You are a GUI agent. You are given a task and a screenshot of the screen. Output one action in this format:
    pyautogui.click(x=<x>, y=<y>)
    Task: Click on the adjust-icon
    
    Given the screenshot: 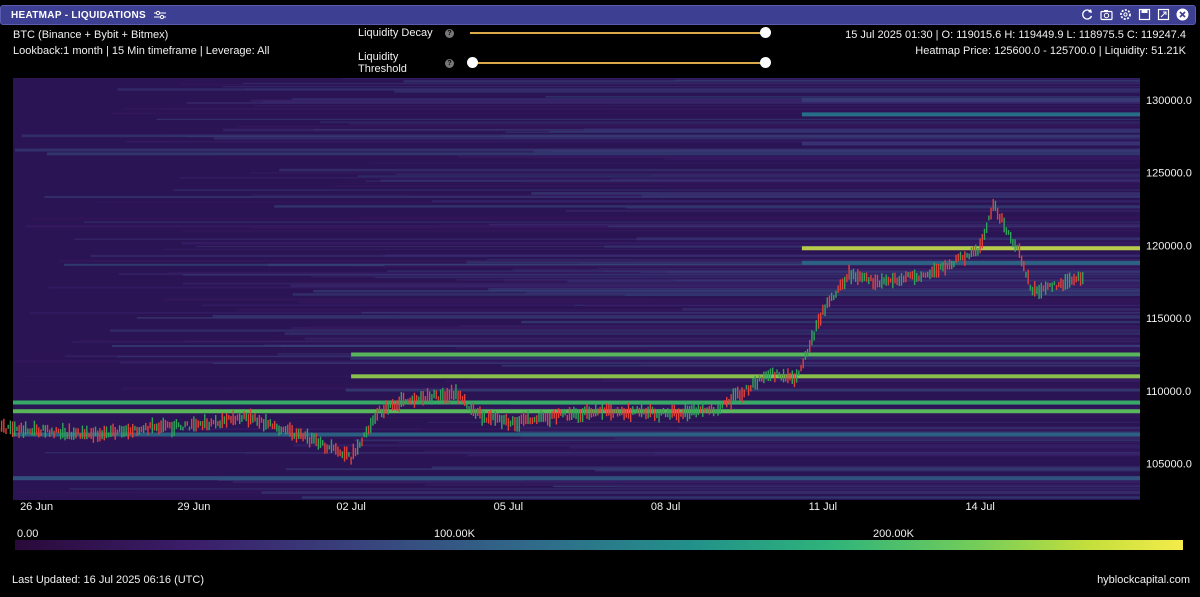 What is the action you would take?
    pyautogui.click(x=159, y=15)
    